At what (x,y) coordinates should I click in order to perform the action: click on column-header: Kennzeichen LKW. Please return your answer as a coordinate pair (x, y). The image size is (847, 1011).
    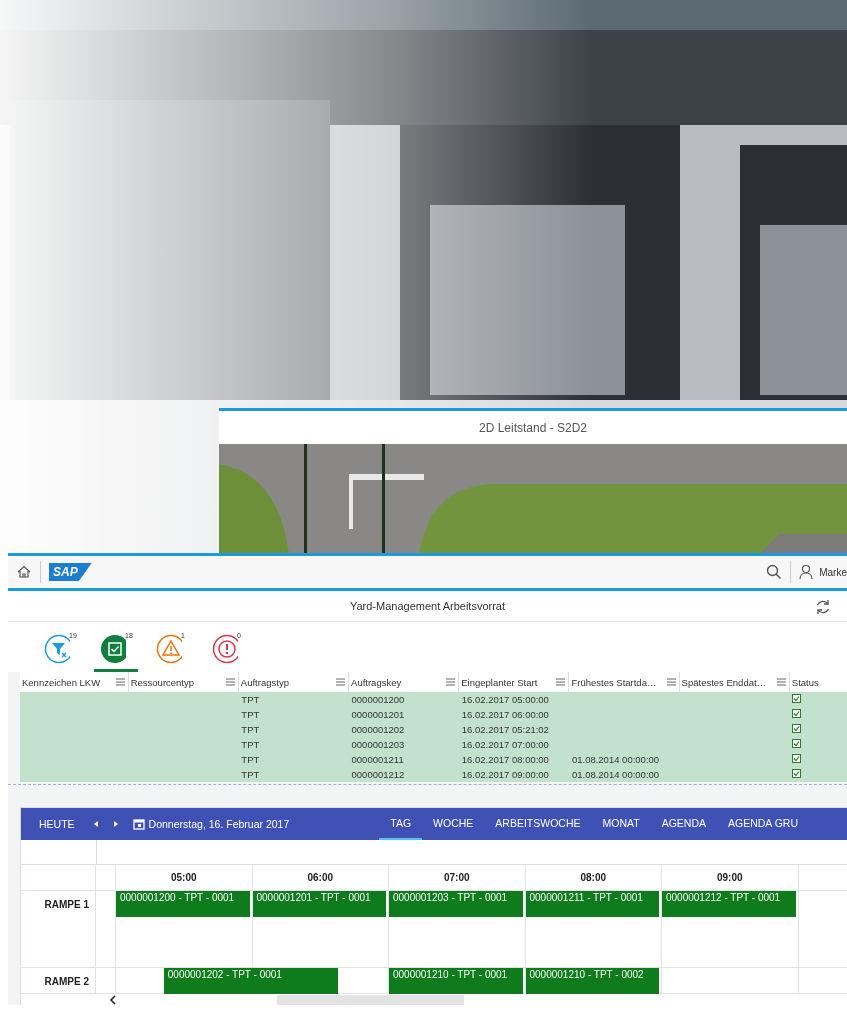
    Looking at the image, I should click on (61, 682).